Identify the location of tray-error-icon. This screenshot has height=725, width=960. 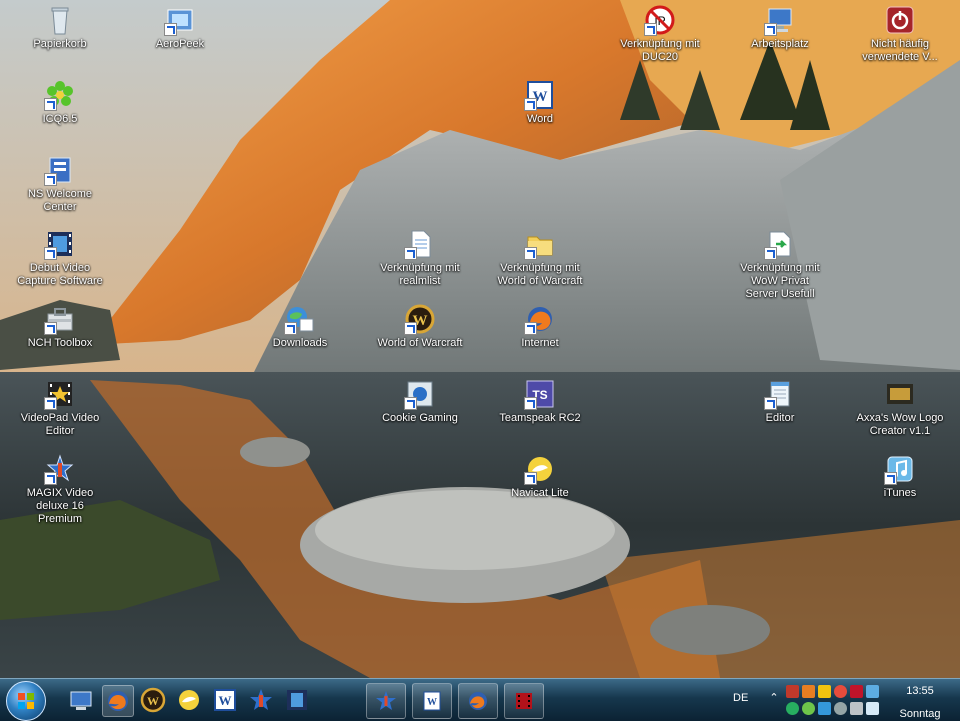
(840, 691).